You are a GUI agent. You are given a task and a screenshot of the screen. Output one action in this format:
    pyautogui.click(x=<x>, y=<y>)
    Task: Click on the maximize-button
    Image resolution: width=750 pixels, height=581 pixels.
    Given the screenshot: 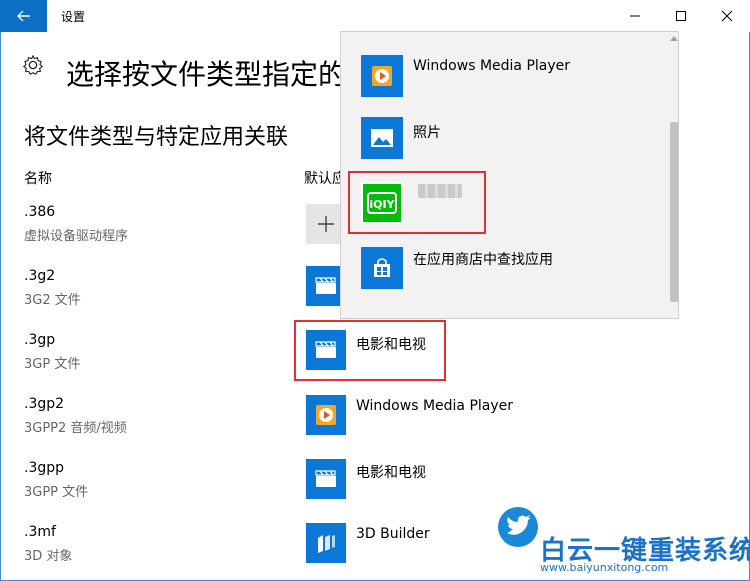 What is the action you would take?
    pyautogui.click(x=681, y=16)
    